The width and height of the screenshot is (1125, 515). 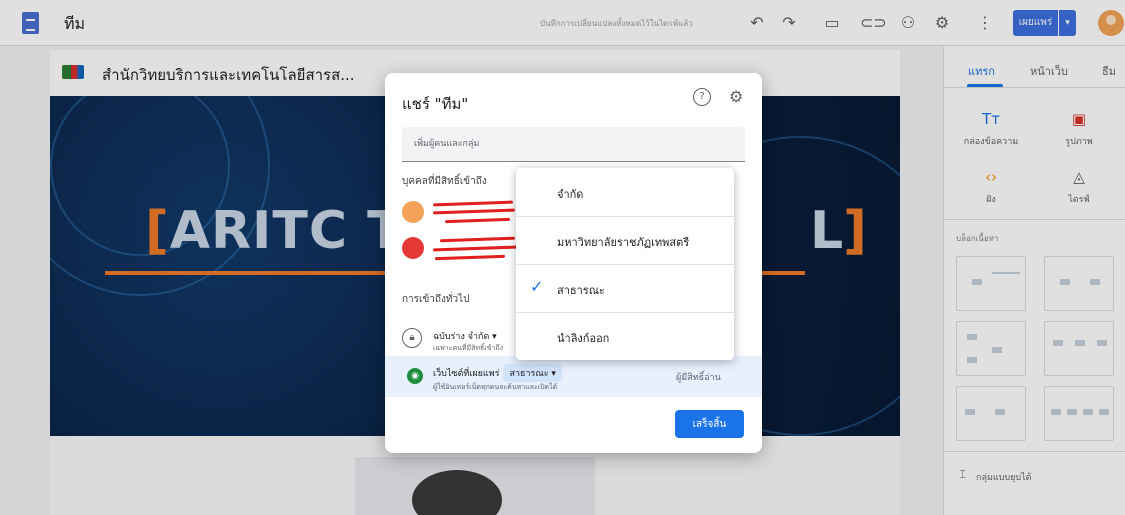 What do you see at coordinates (495, 387) in the screenshot?
I see `published-access-description: ผู้ใช้อินเทอร์เน็ตทุกคนจะค้นหาและเปิดได้` at bounding box center [495, 387].